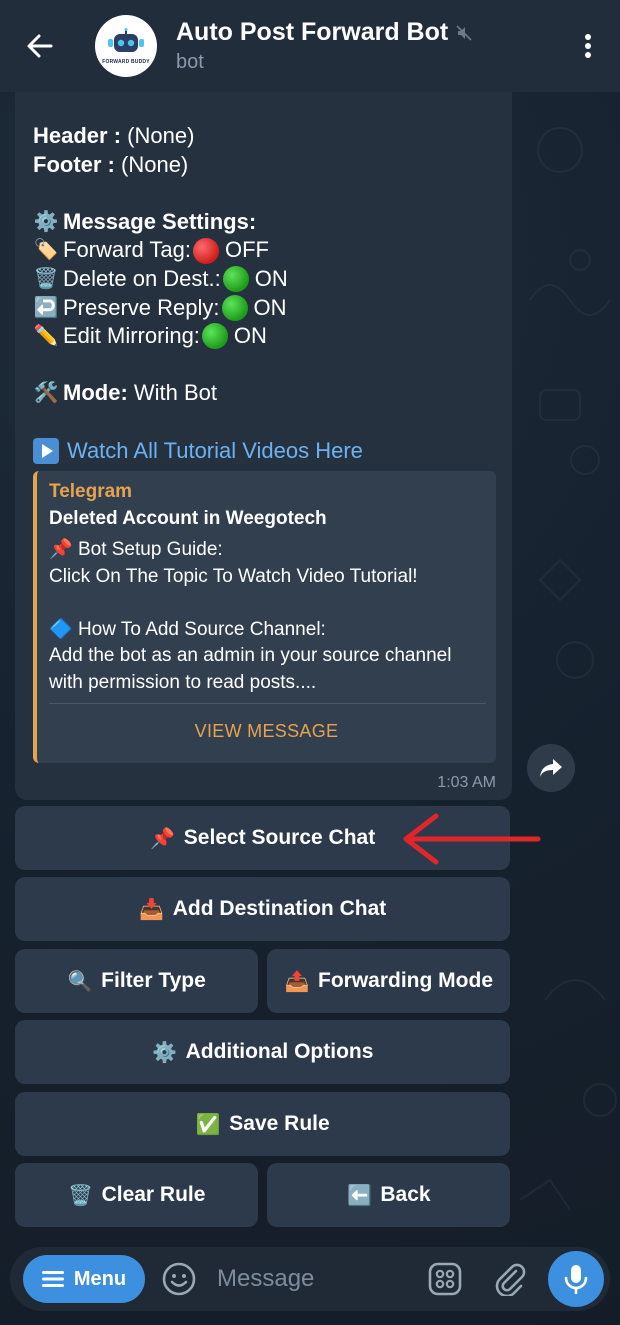 The image size is (620, 1325). What do you see at coordinates (297, 981) in the screenshot?
I see `outbox-tray-icon: 📤` at bounding box center [297, 981].